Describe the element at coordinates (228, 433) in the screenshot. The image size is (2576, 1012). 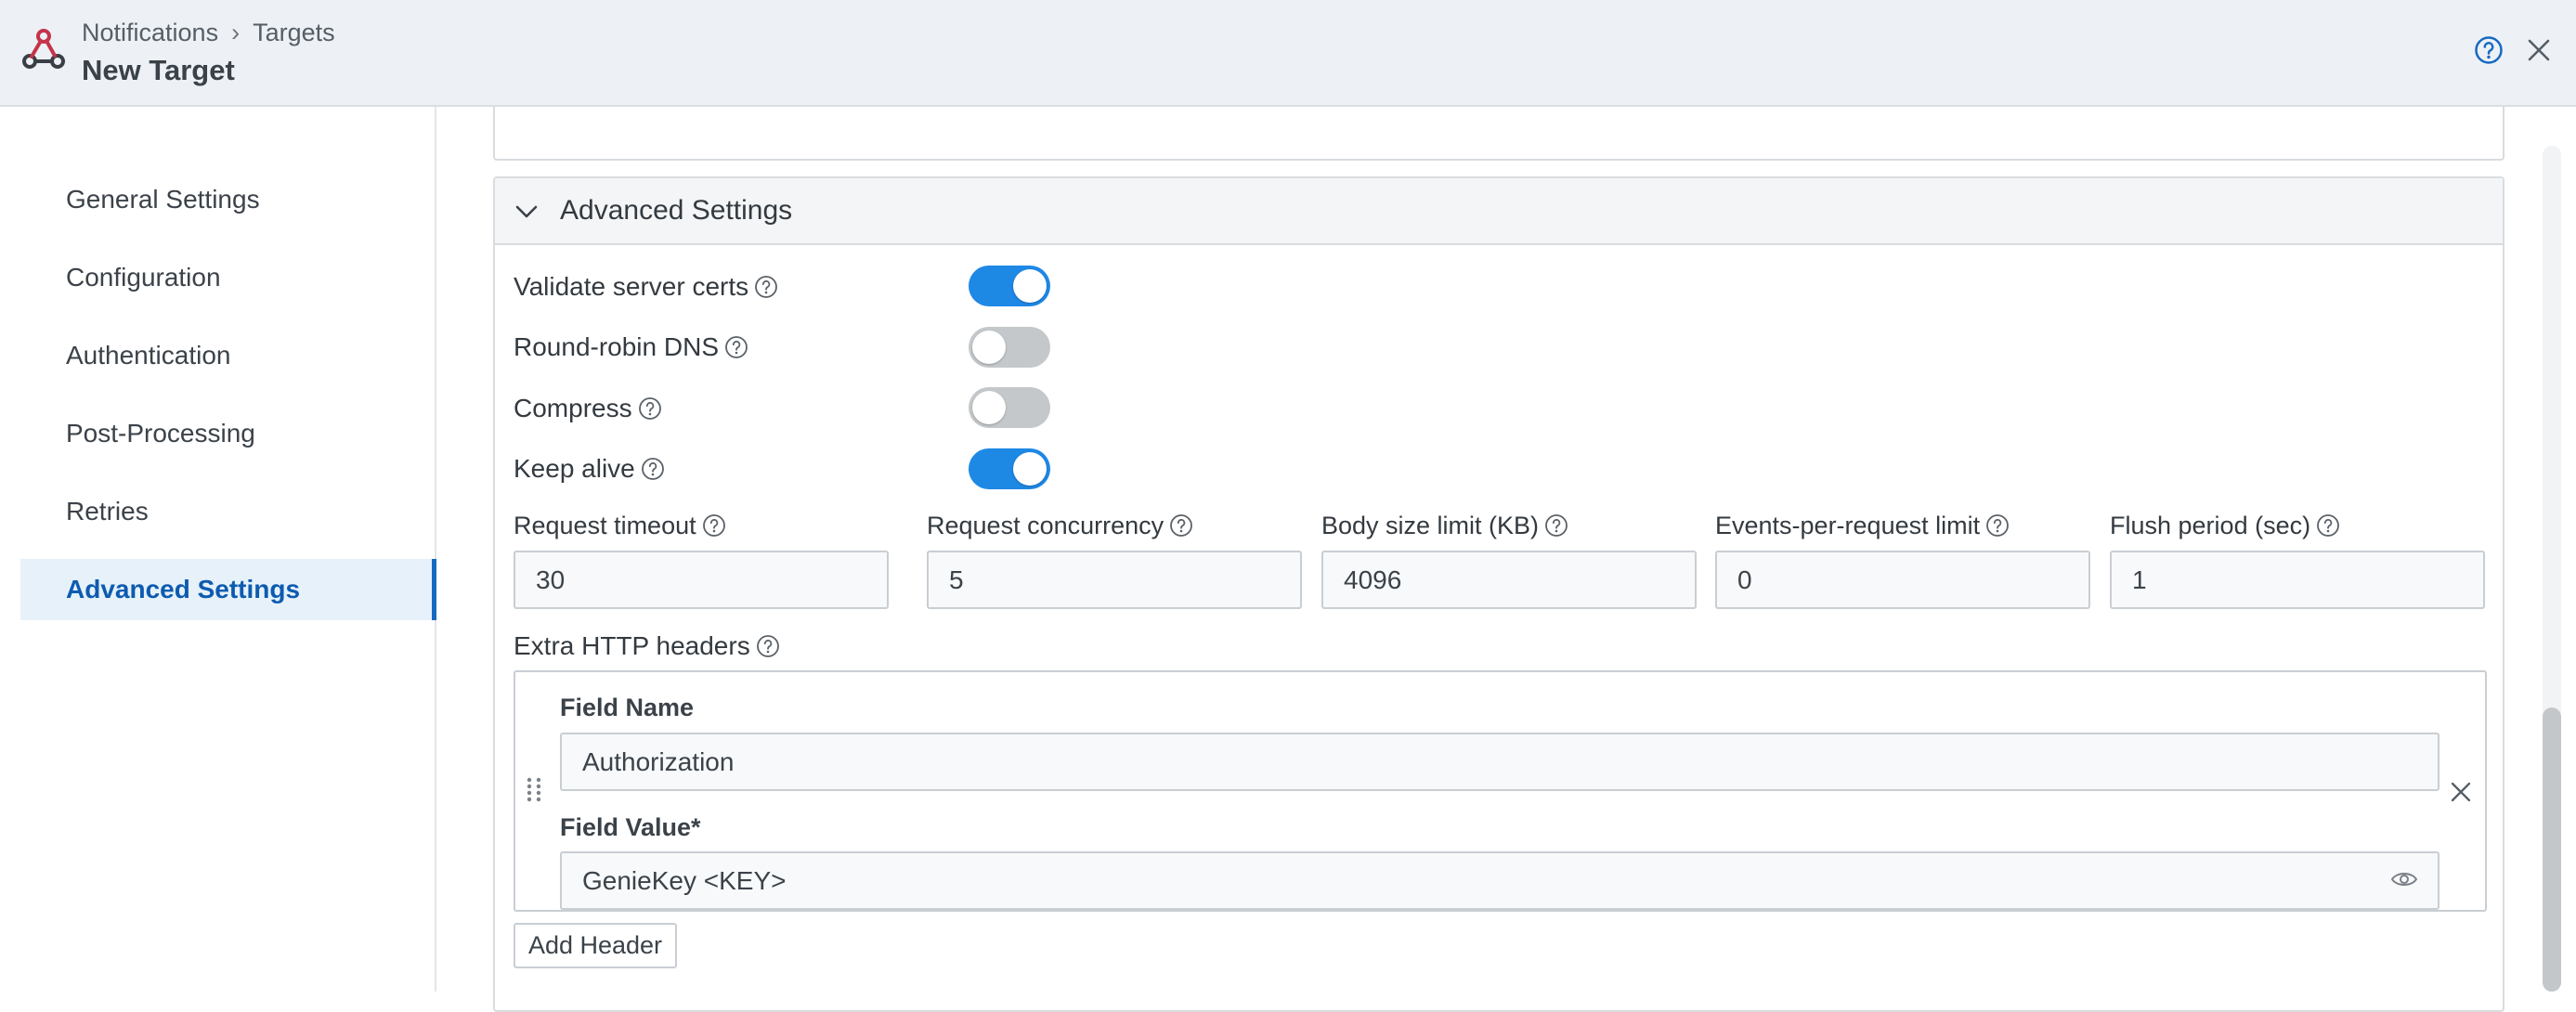
I see `sidebar-item-post-processing: Post-Processing` at that location.